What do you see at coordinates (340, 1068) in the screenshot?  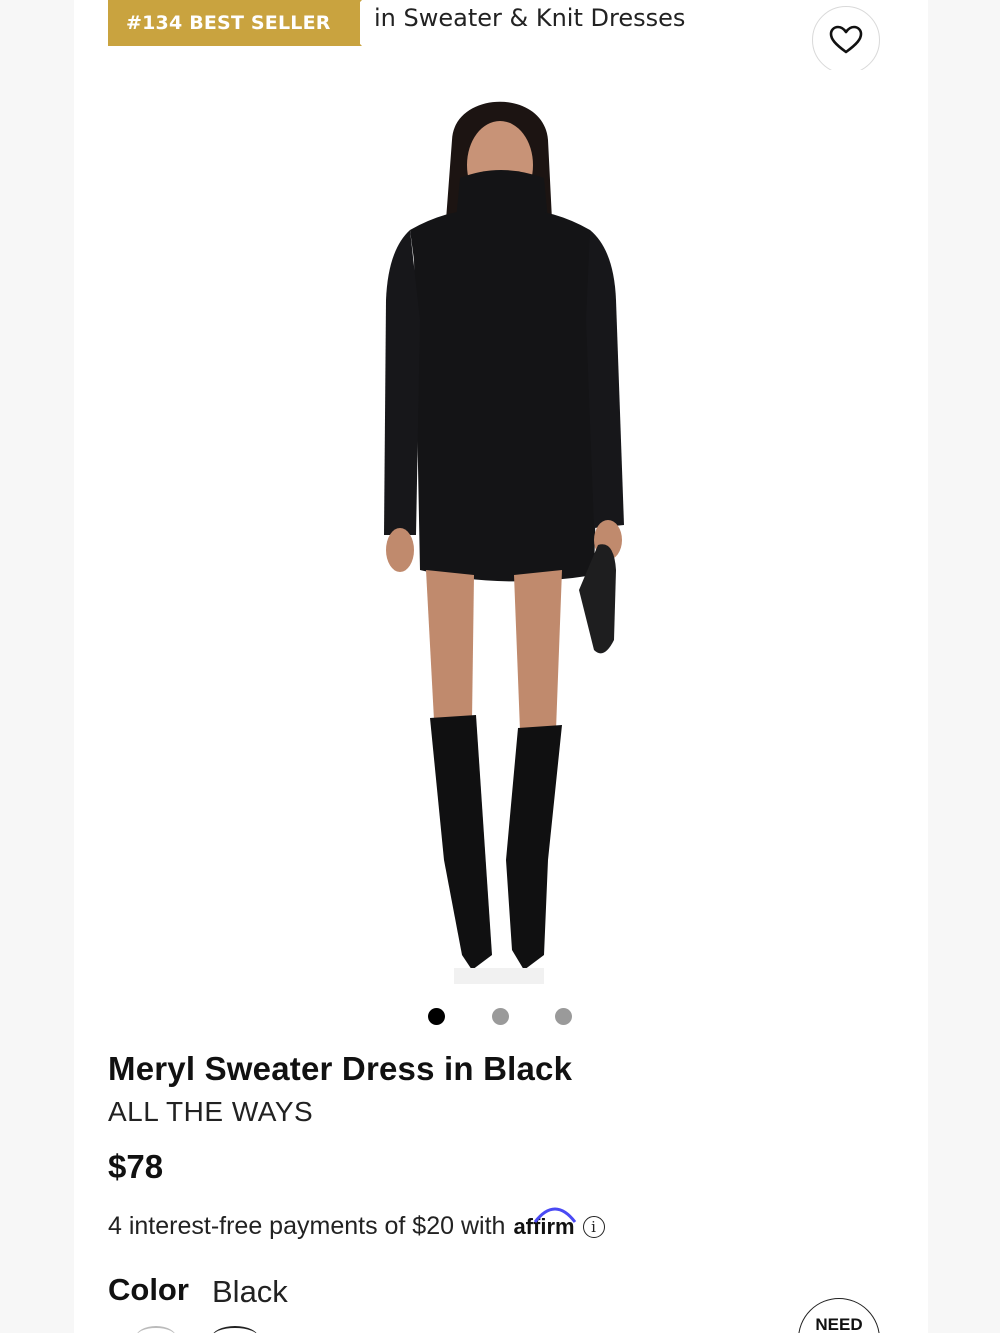 I see `product-title: Meryl Sweater Dress in Black` at bounding box center [340, 1068].